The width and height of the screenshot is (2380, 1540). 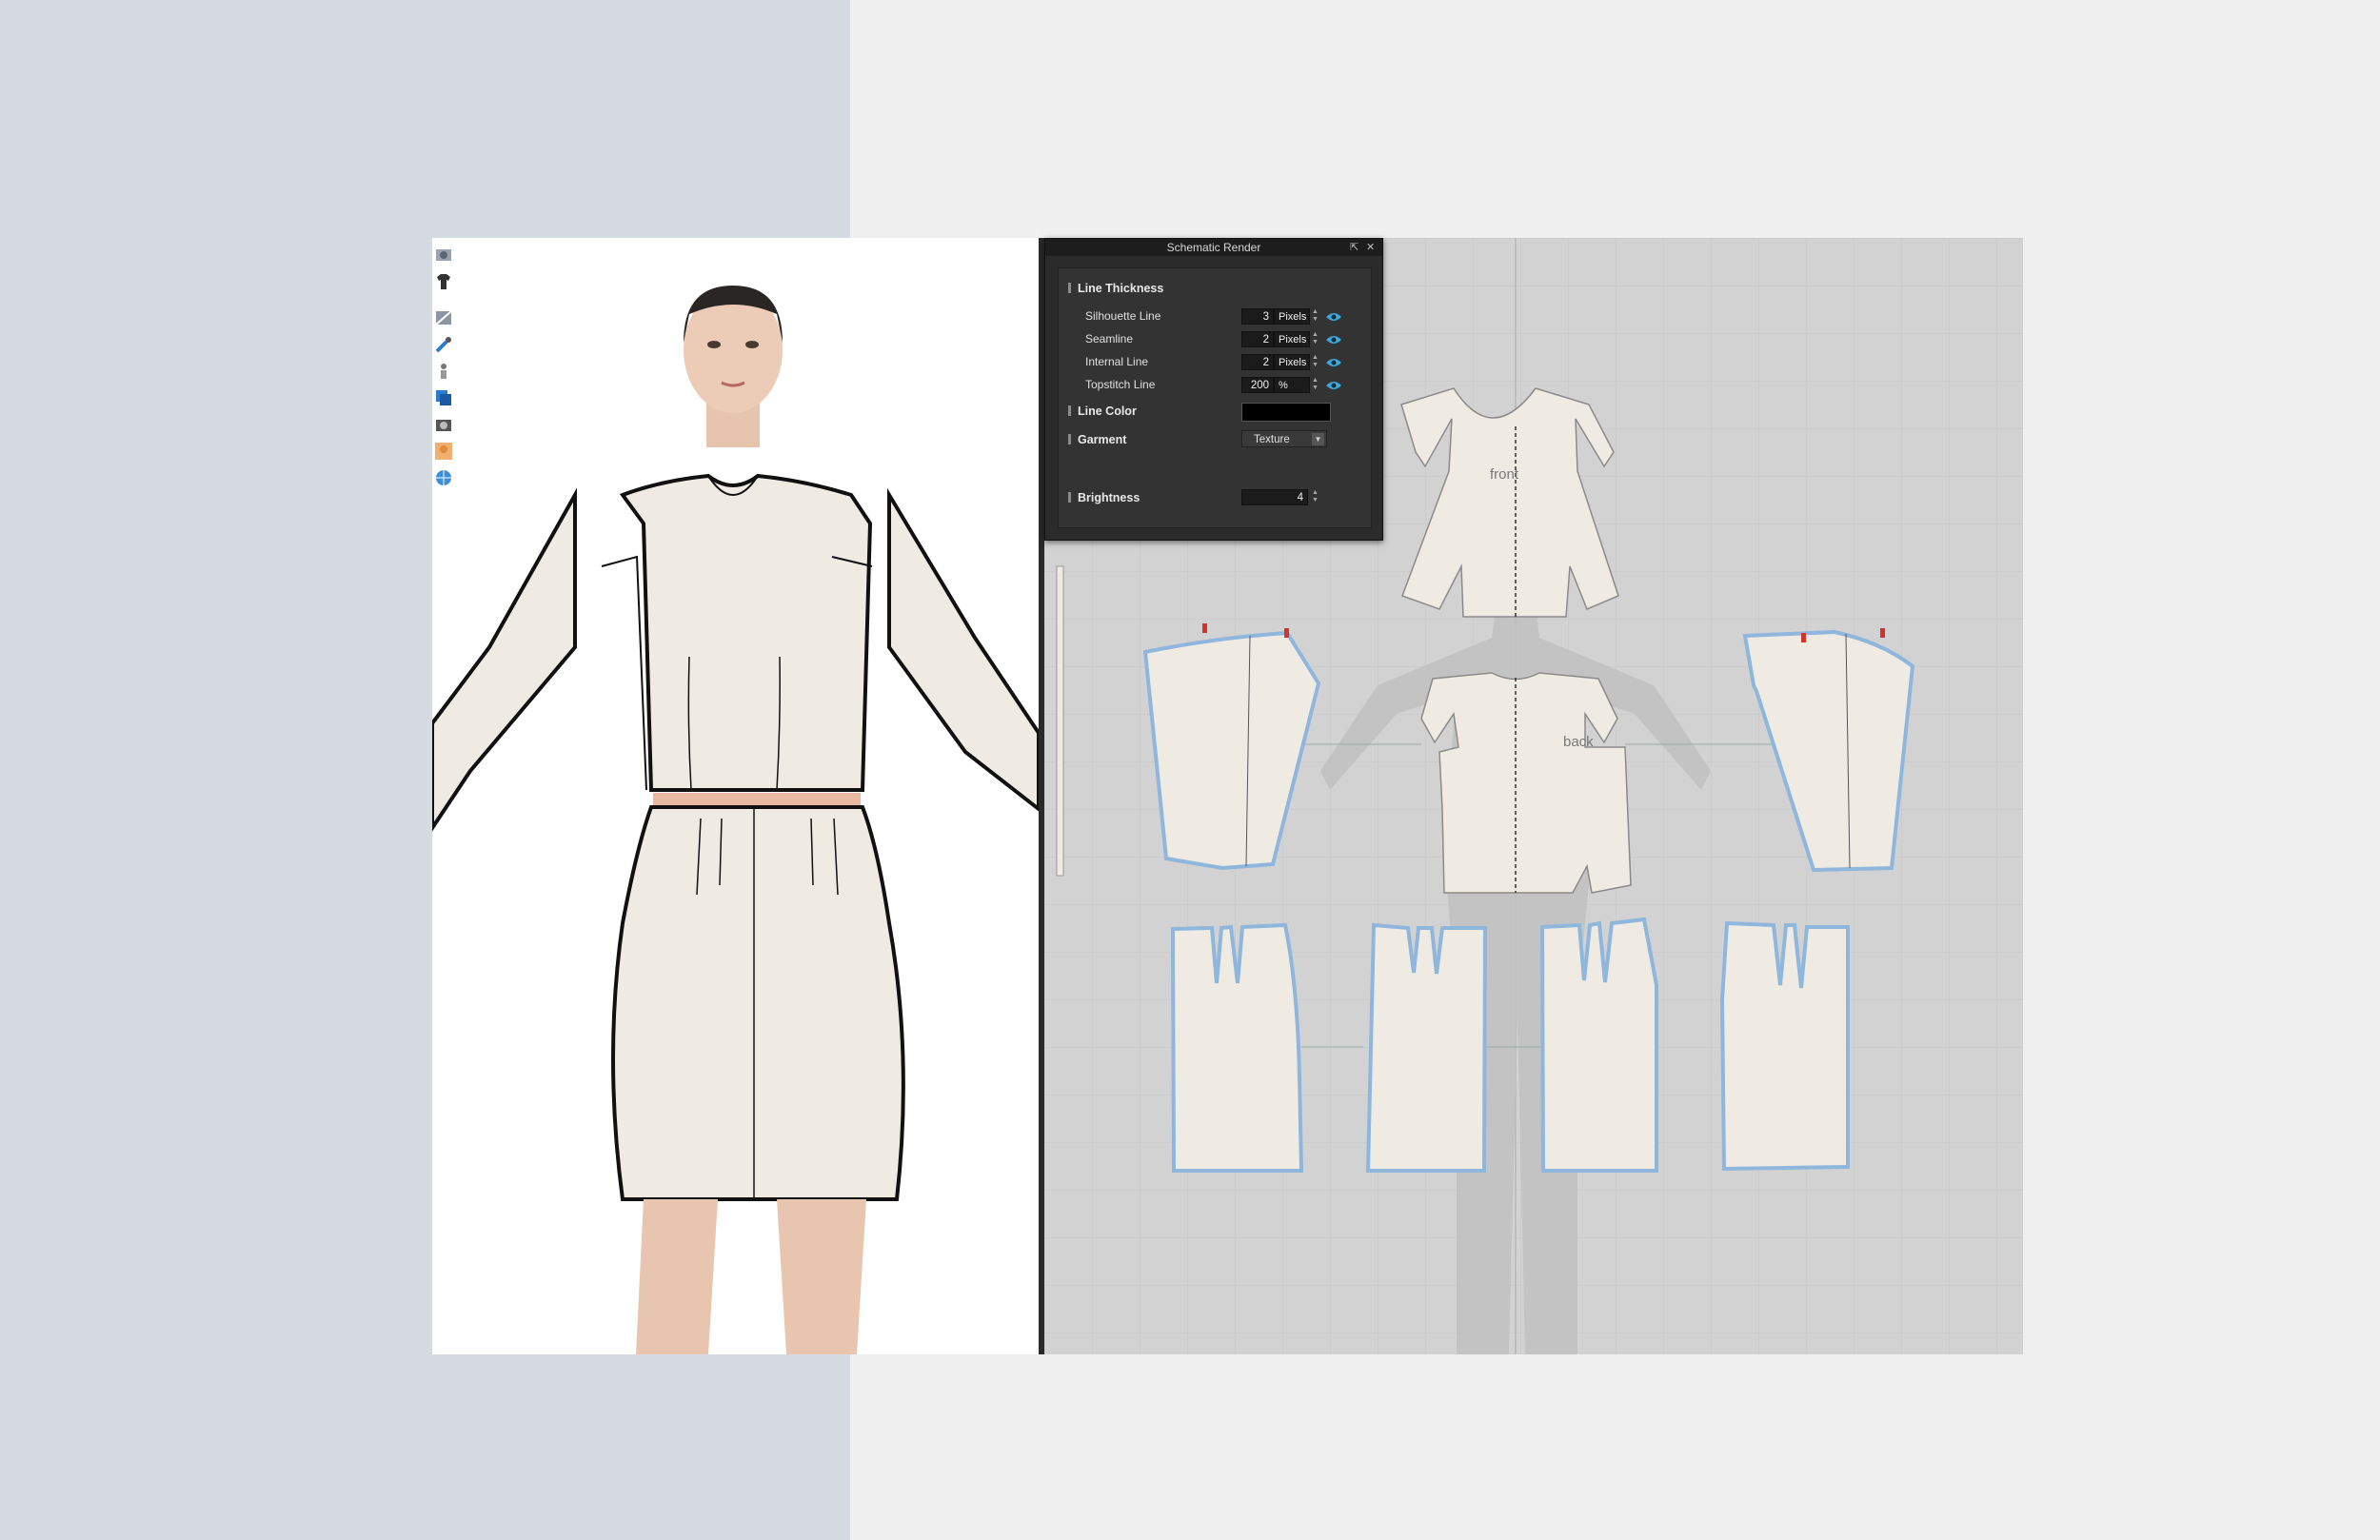 What do you see at coordinates (443, 397) in the screenshot?
I see `layers-icon` at bounding box center [443, 397].